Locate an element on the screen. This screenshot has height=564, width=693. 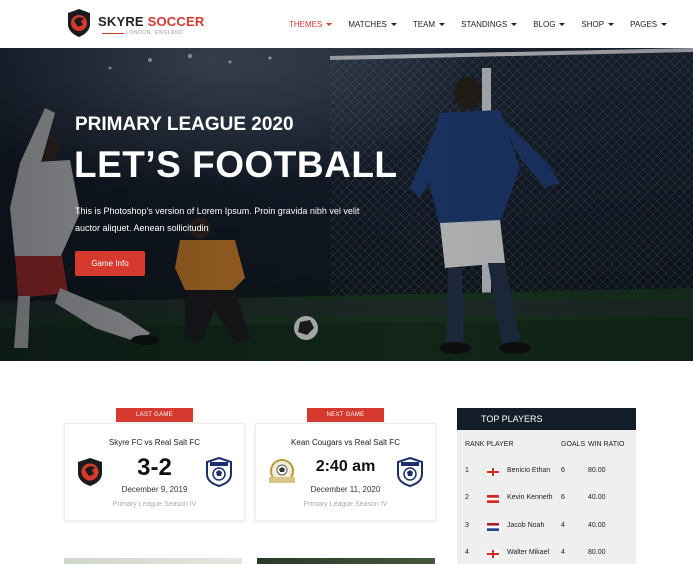
header-goals: GOALS is located at coordinates (573, 444).